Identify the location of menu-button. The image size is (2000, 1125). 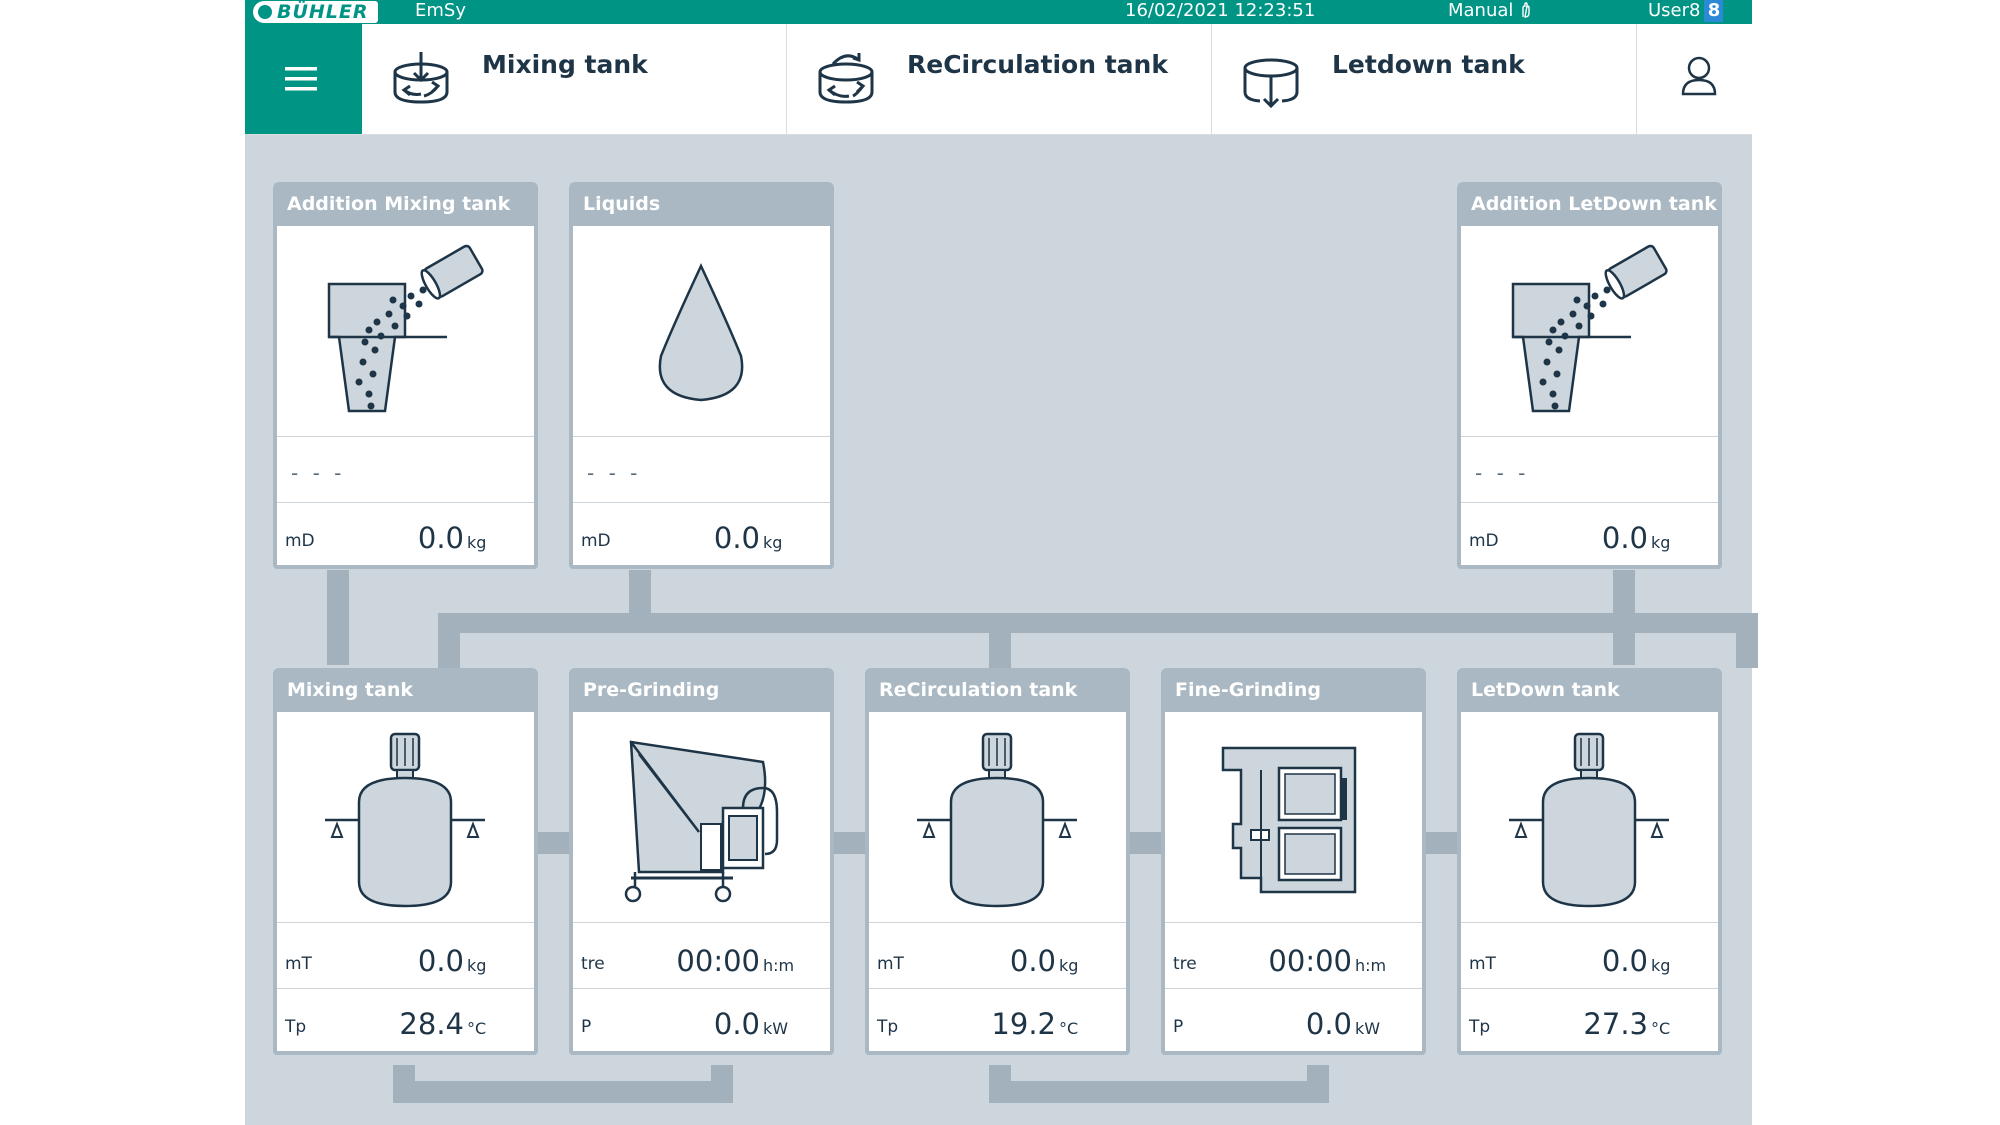
(303, 79).